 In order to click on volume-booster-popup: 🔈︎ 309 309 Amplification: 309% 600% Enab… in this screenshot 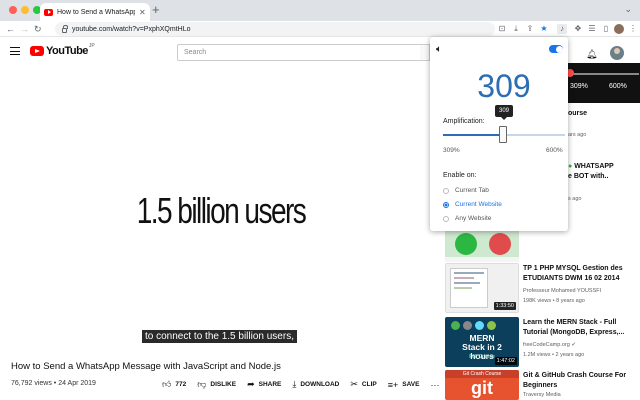, I will do `click(499, 134)`.